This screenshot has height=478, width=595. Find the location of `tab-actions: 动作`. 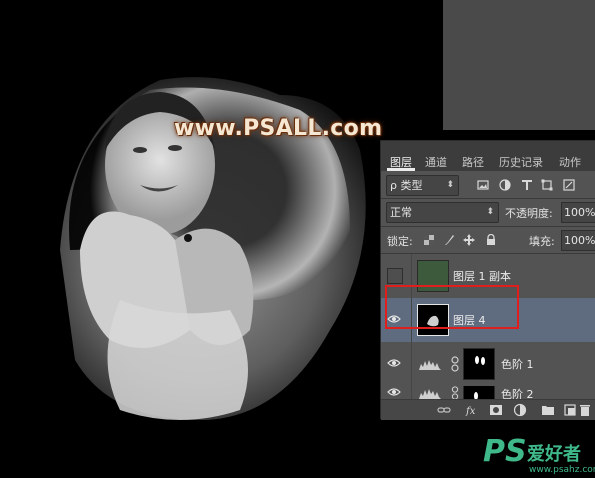

tab-actions: 动作 is located at coordinates (570, 162).